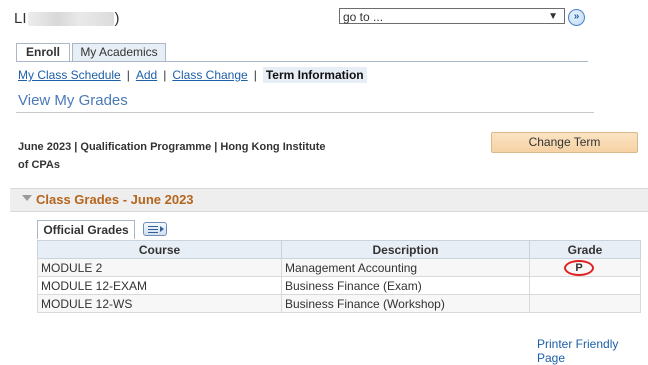 The image size is (648, 365). Describe the element at coordinates (70, 19) in the screenshot. I see `redacted-name-block` at that location.